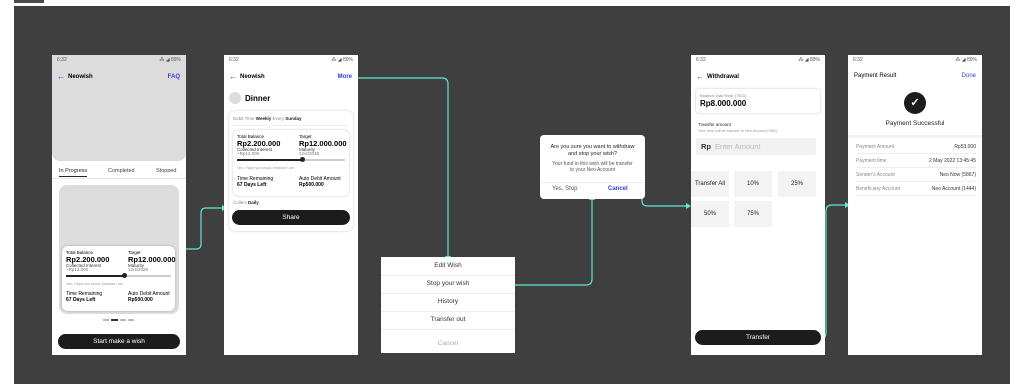 The height and width of the screenshot is (390, 1024). I want to click on done-link: Done, so click(969, 76).